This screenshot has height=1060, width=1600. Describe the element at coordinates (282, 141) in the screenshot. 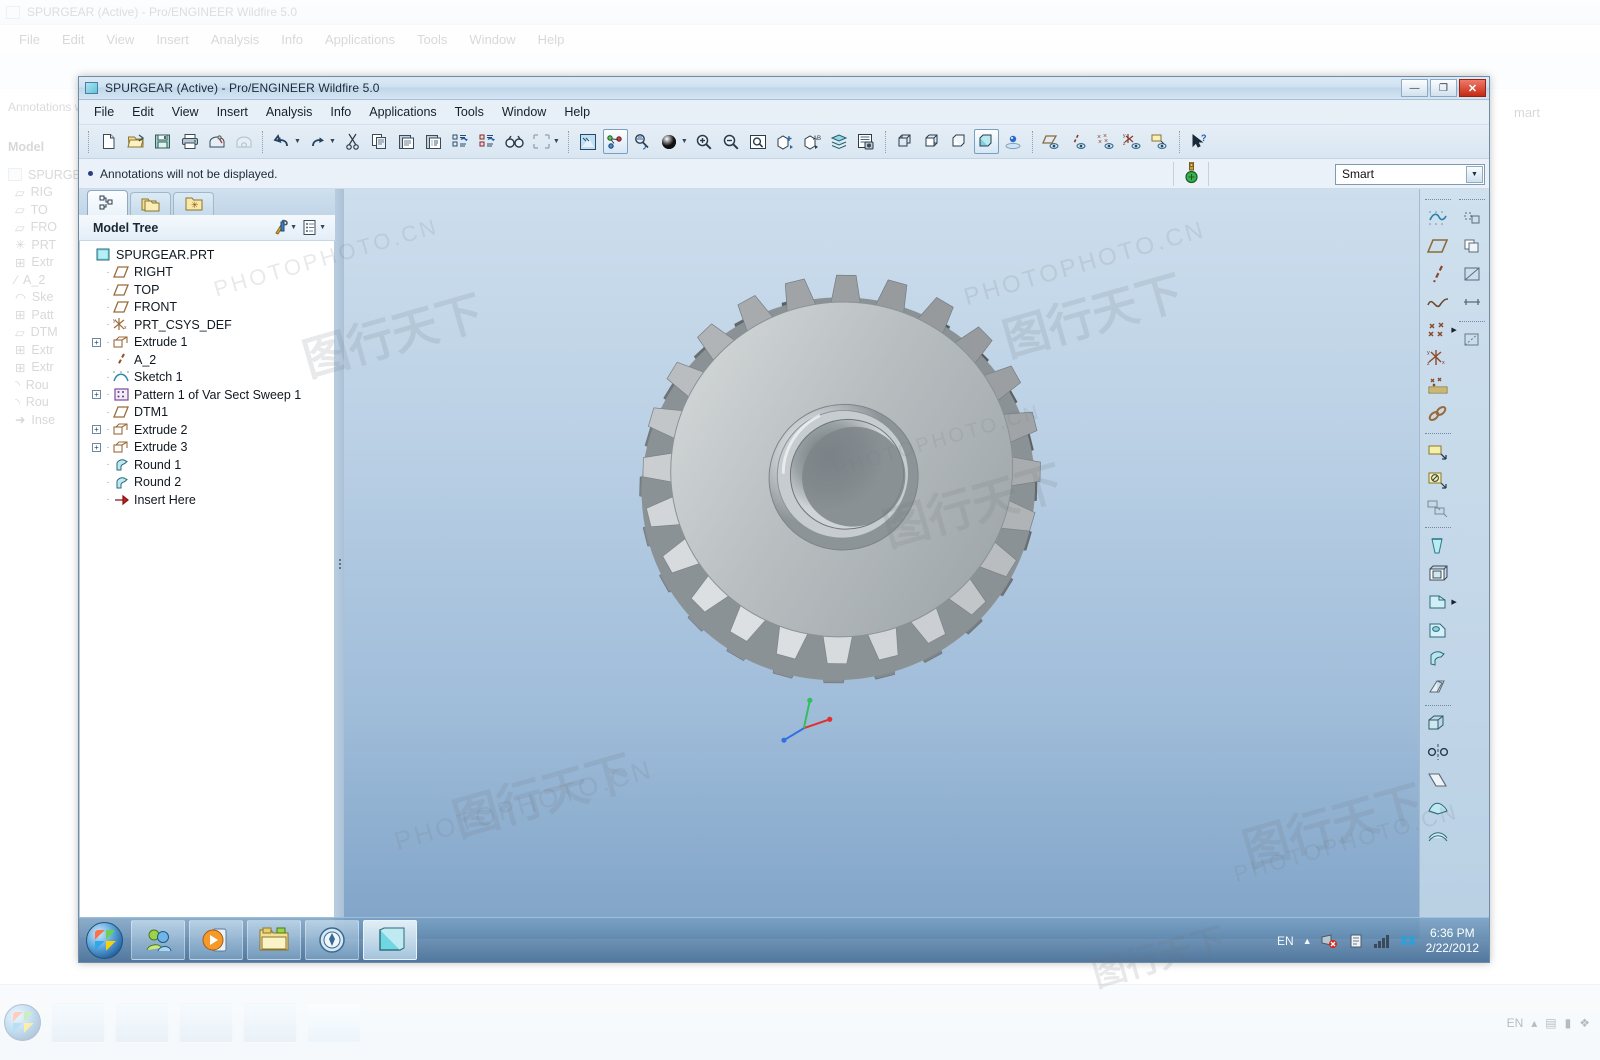

I see `undo-icon` at that location.